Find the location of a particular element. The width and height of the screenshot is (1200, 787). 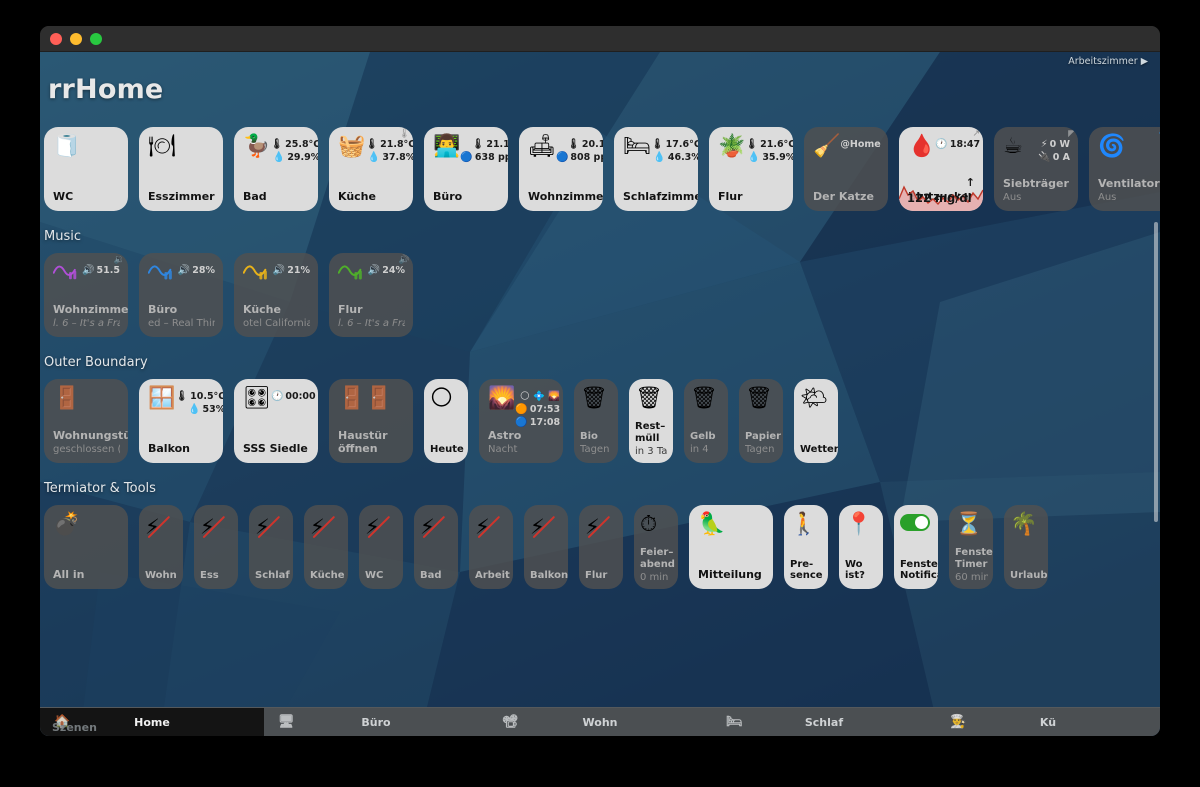

tab-buero-icon: 🖥 is located at coordinates (286, 722).